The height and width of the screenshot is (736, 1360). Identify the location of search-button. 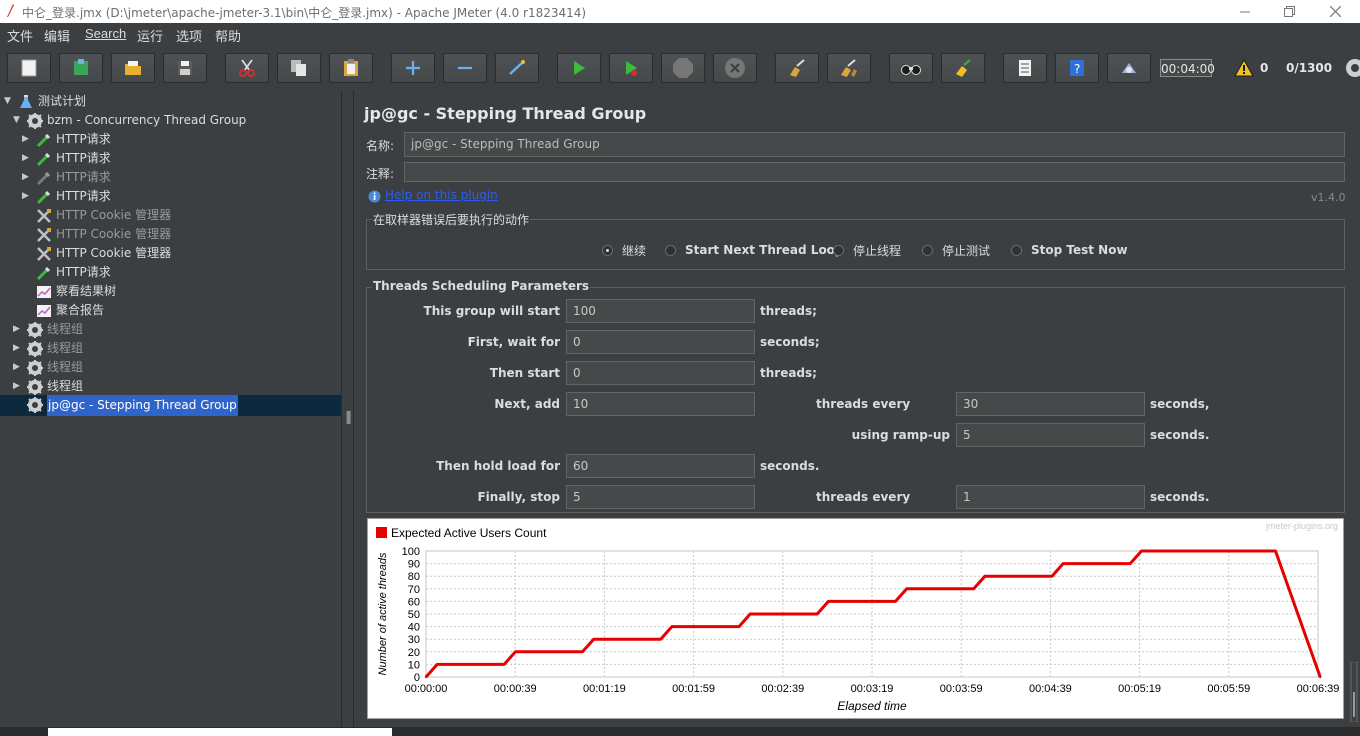
(911, 68).